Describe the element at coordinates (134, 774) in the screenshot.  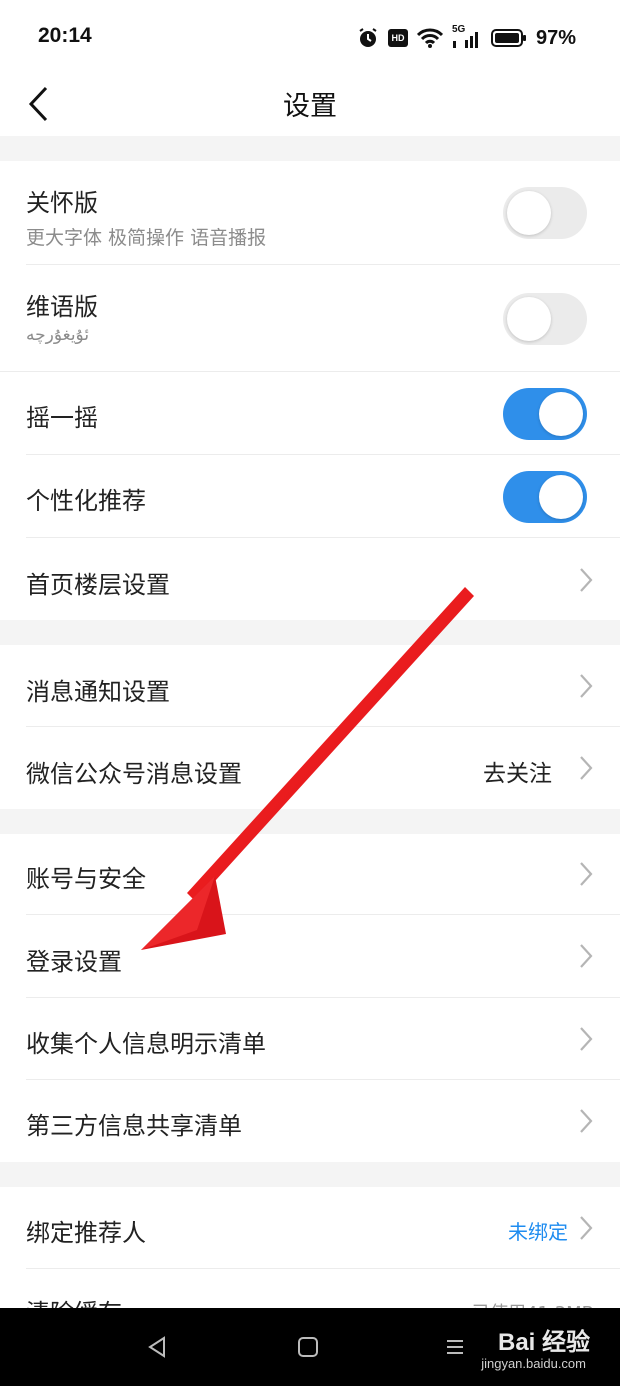
I see `wechat-official-settings-label: 微信公众号消息设置` at that location.